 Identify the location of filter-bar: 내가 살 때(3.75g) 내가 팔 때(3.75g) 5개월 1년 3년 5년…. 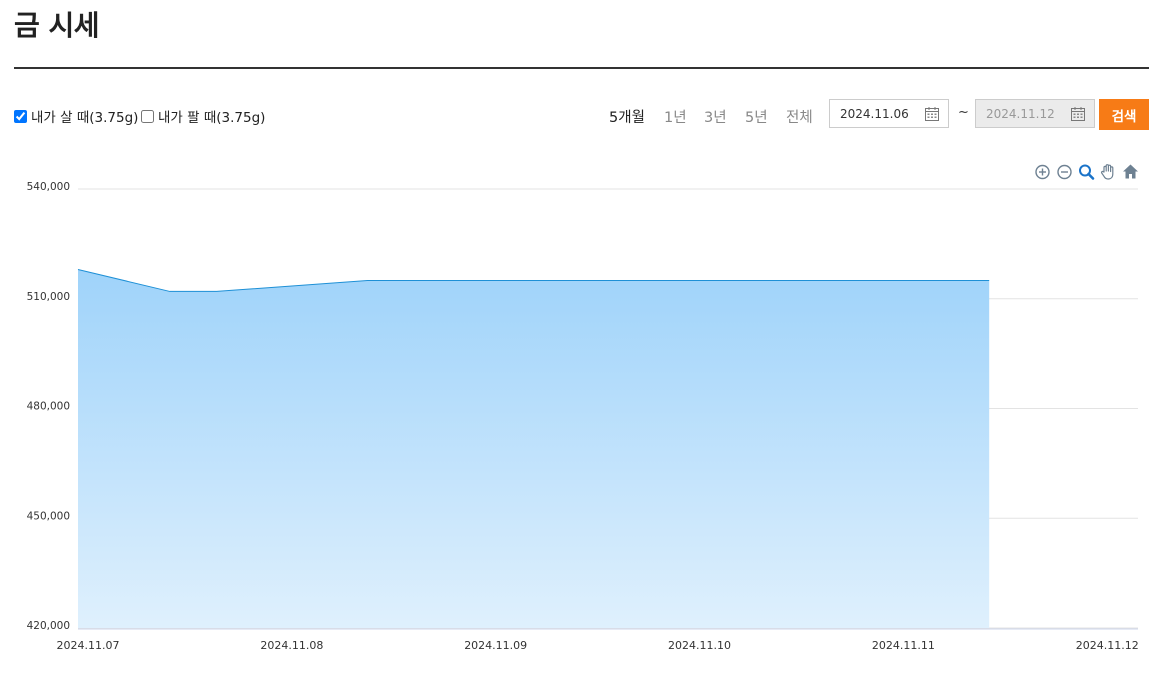
(581, 114).